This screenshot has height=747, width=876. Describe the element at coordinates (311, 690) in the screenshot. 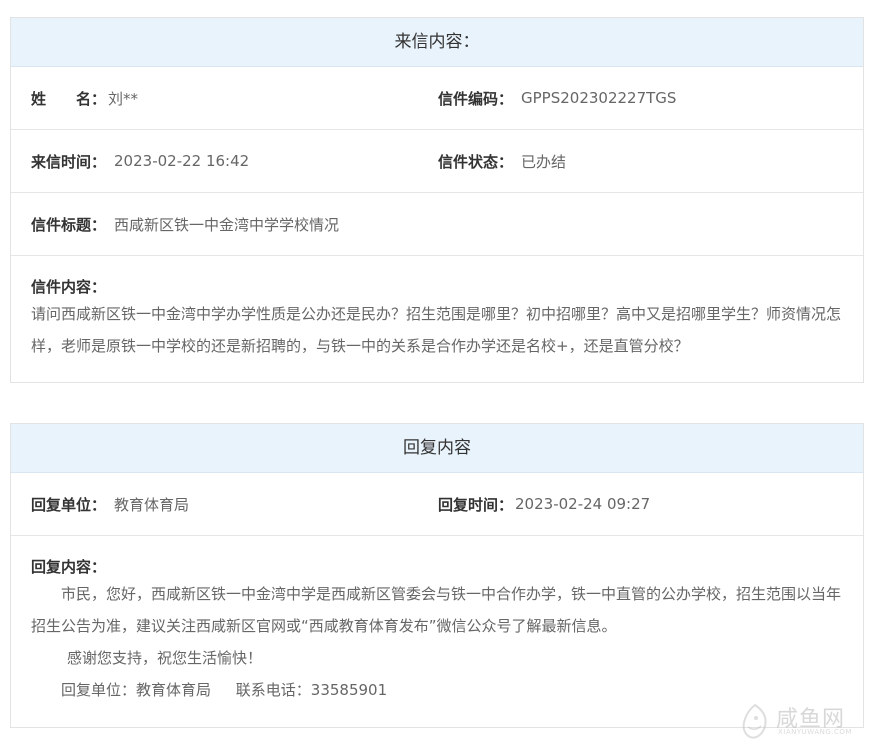

I see `reply-sign-phone: 联系电话：33585901` at that location.